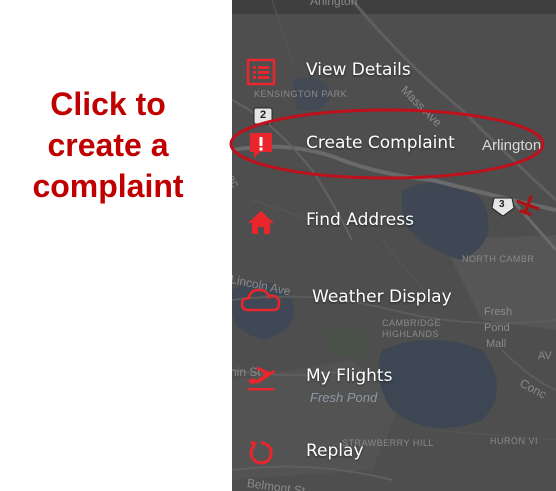 The height and width of the screenshot is (491, 556). Describe the element at coordinates (358, 70) in the screenshot. I see `menu-label-view-details: View Details` at that location.